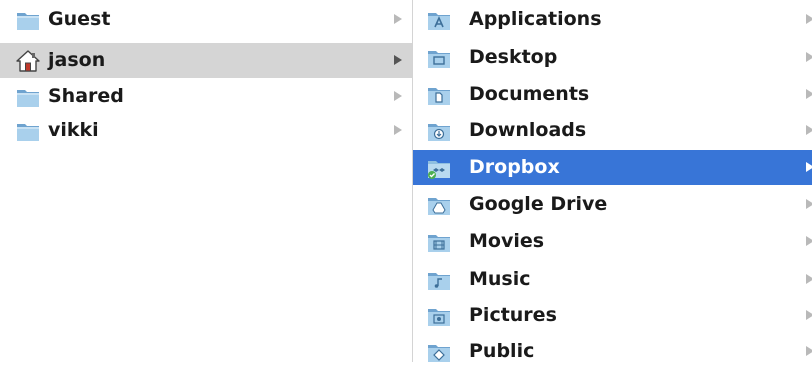 The image size is (812, 369). Describe the element at coordinates (439, 170) in the screenshot. I see `dropbox-folder-icon` at that location.